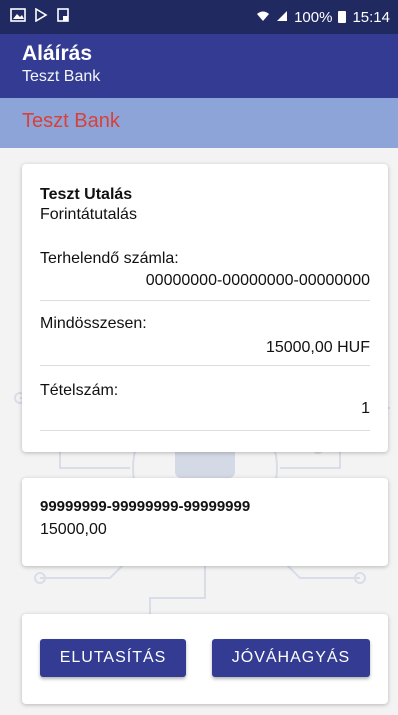 Image resolution: width=398 pixels, height=715 pixels. Describe the element at coordinates (63, 17) in the screenshot. I see `screenshot-notification-icon` at that location.